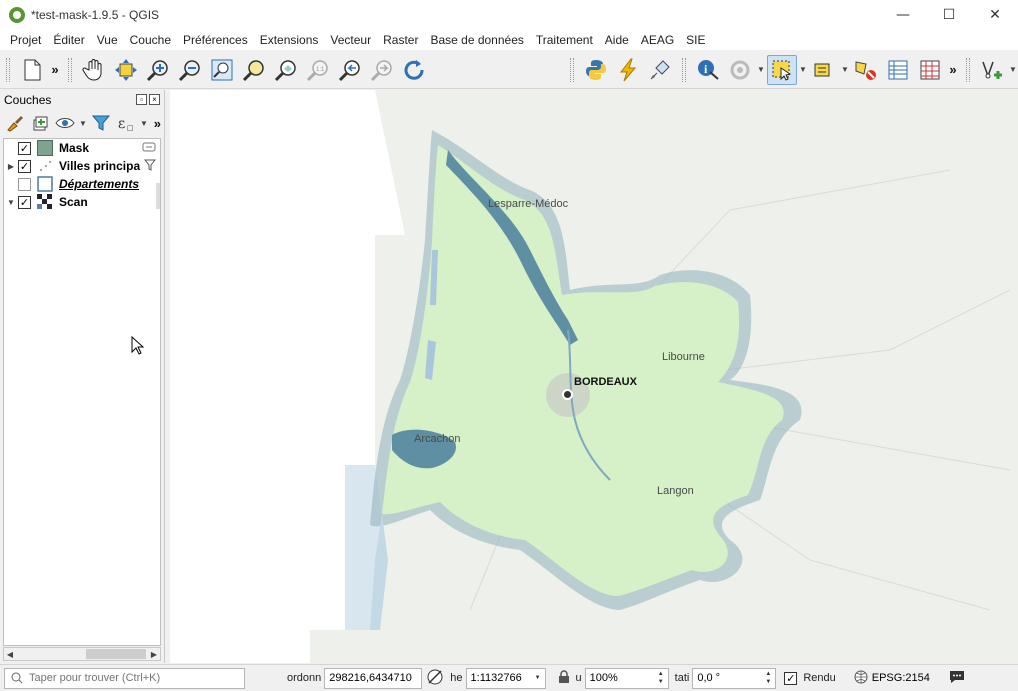 This screenshot has height=691, width=1018. What do you see at coordinates (657, 40) in the screenshot?
I see `menu-aeag: AEAG` at bounding box center [657, 40].